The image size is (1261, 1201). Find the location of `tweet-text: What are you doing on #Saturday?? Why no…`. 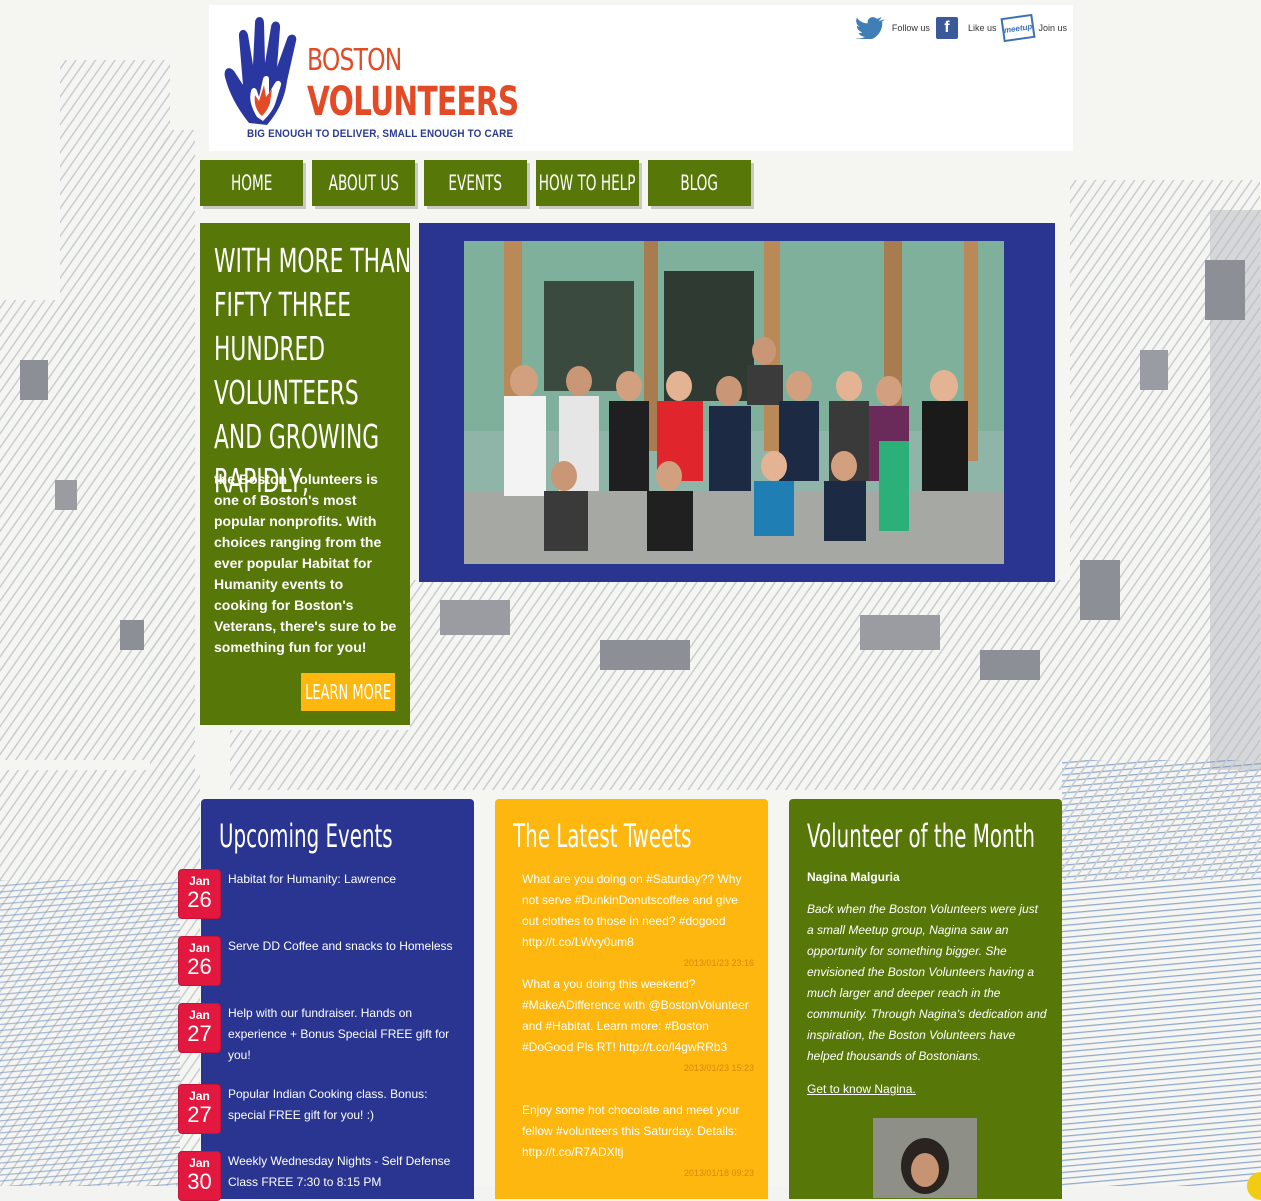

tweet-text: What are you doing on #Saturday?? Why no… is located at coordinates (631, 910).